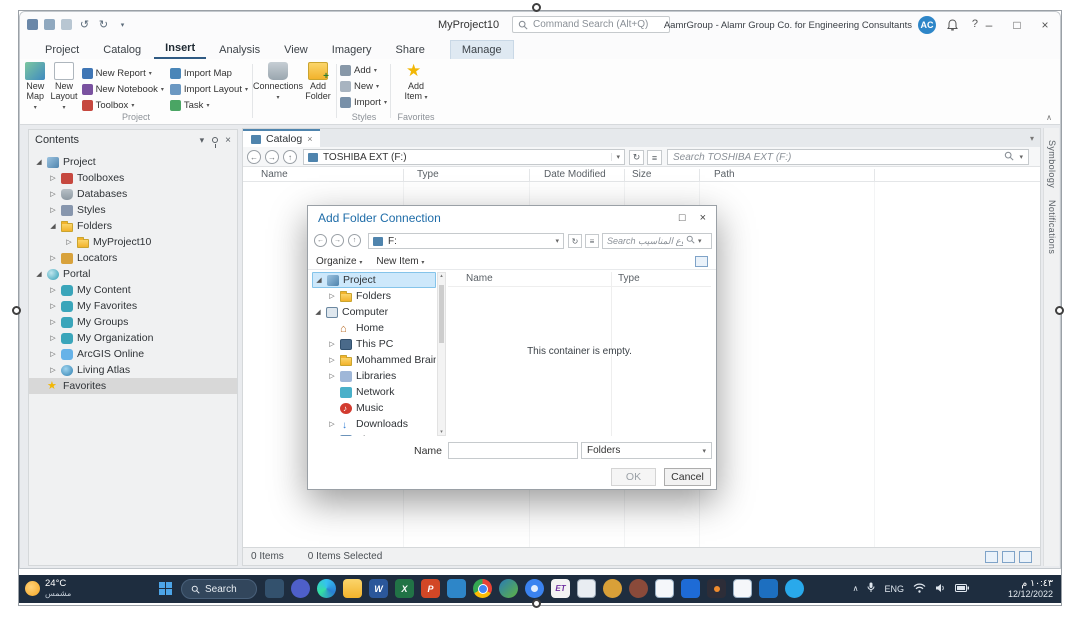 This screenshot has height=622, width=1076. I want to click on add-item-button: AddItem ▾, so click(416, 82).